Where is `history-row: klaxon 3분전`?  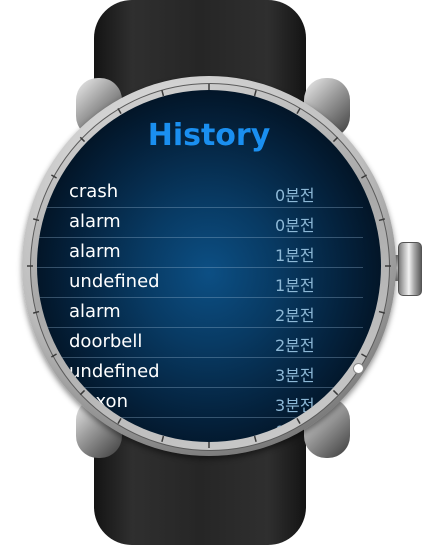 history-row: klaxon 3분전 is located at coordinates (209, 403).